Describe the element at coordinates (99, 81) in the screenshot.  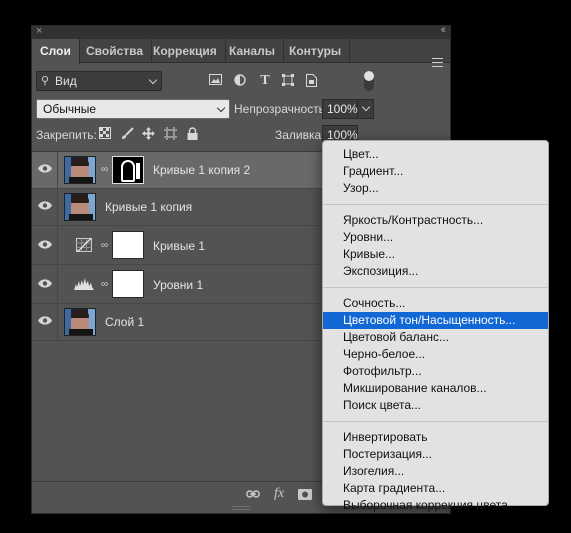
I see `layer-kind-filter: ⚲ Вид` at that location.